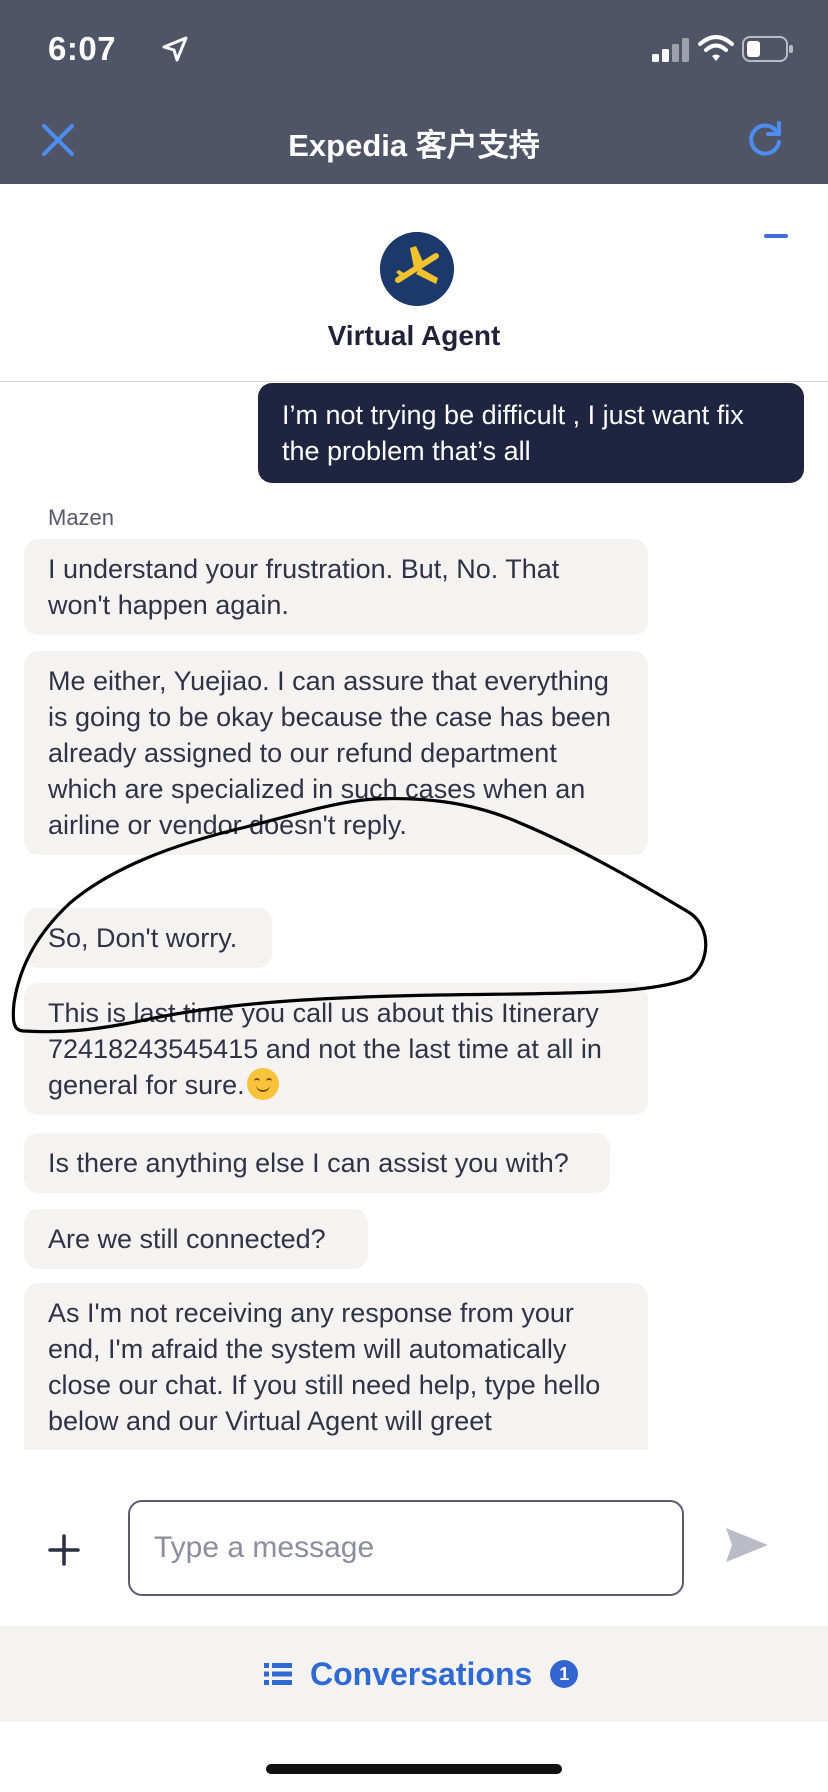 This screenshot has height=1792, width=828. I want to click on sender-name: Mazen, so click(81, 517).